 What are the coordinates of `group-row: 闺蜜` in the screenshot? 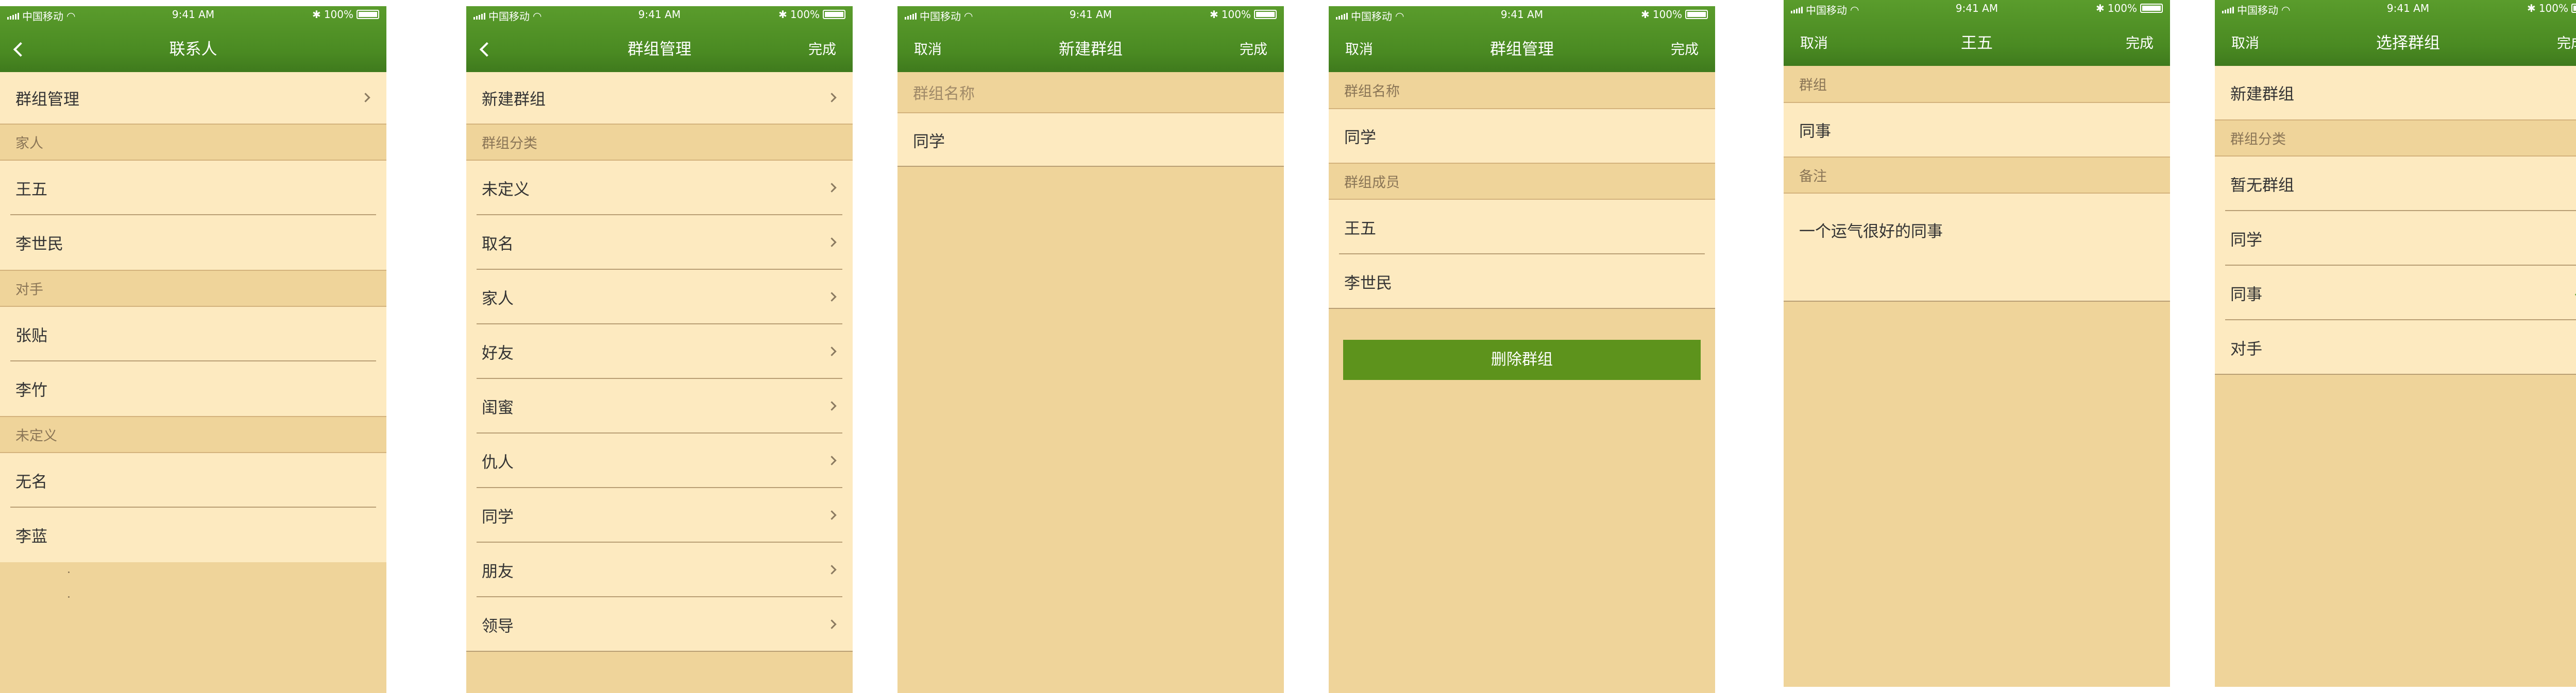 It's located at (659, 406).